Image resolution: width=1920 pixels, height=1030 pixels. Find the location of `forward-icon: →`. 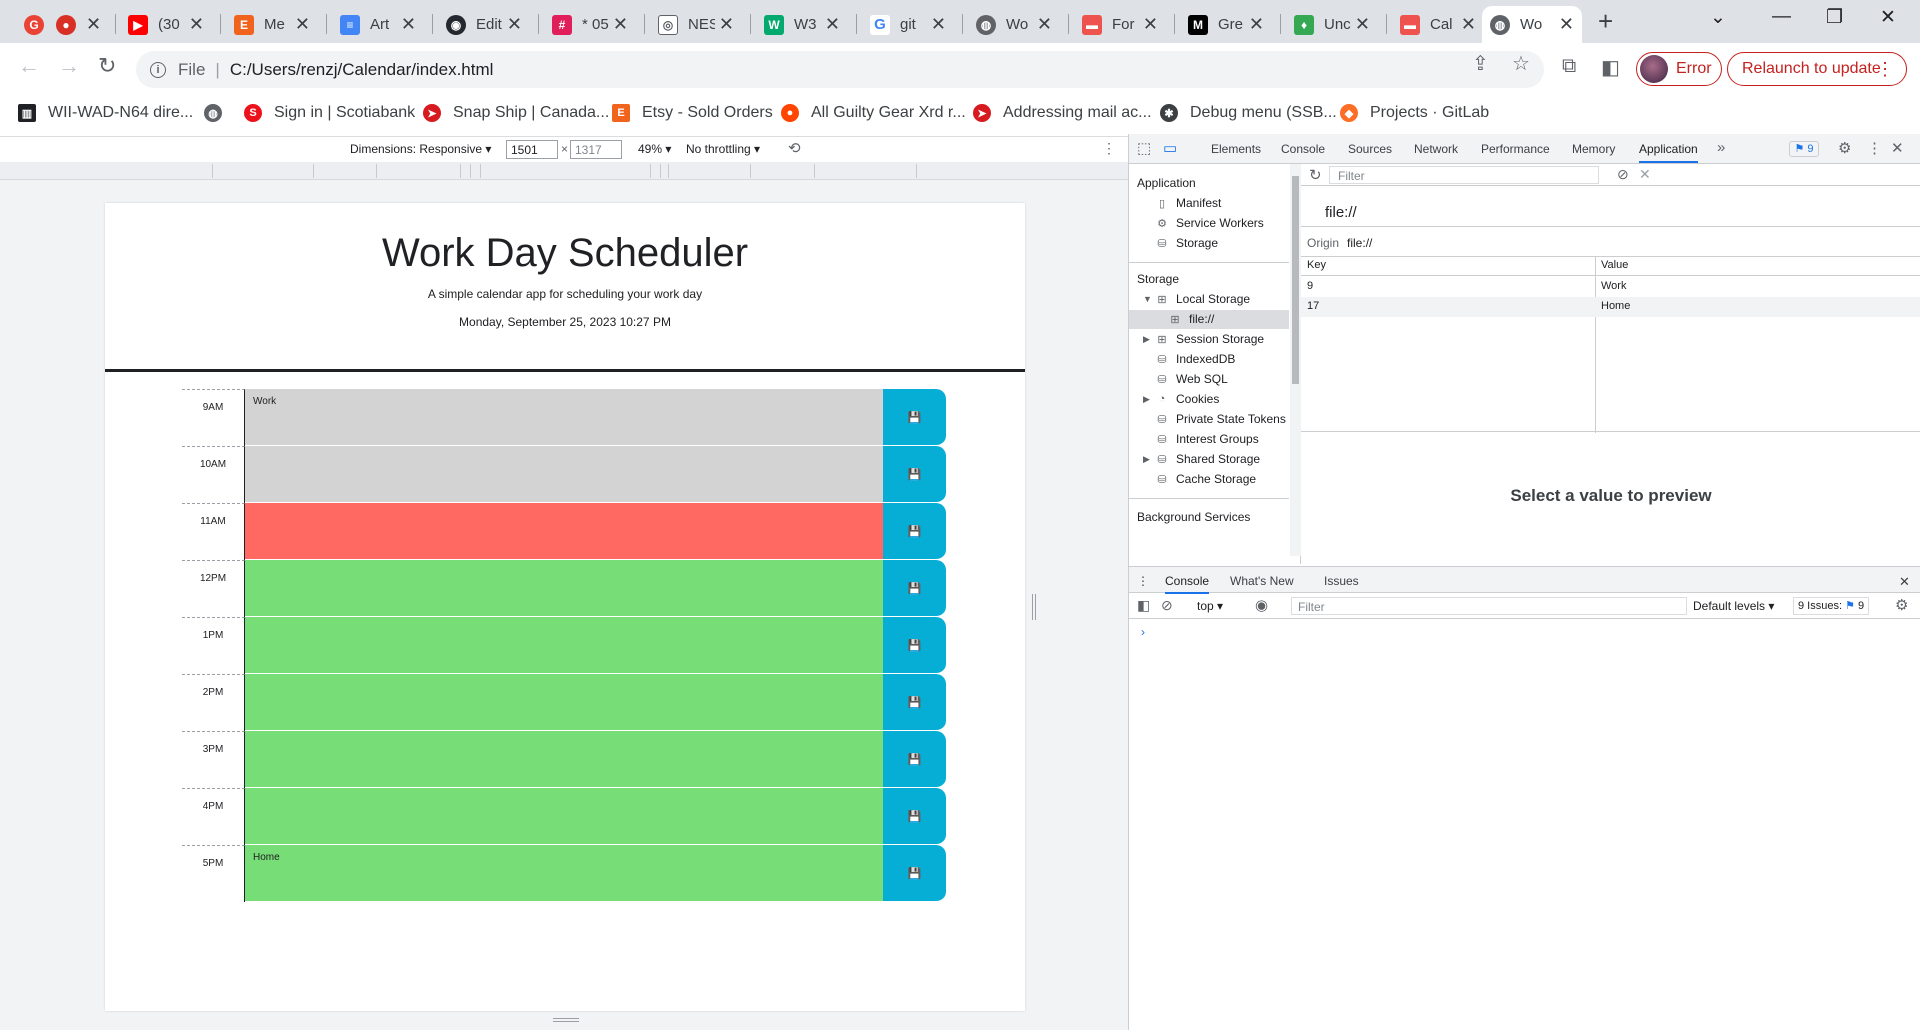

forward-icon: → is located at coordinates (69, 66).